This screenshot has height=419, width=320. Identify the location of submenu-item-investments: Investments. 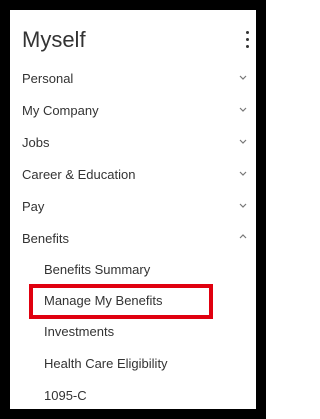
(149, 332).